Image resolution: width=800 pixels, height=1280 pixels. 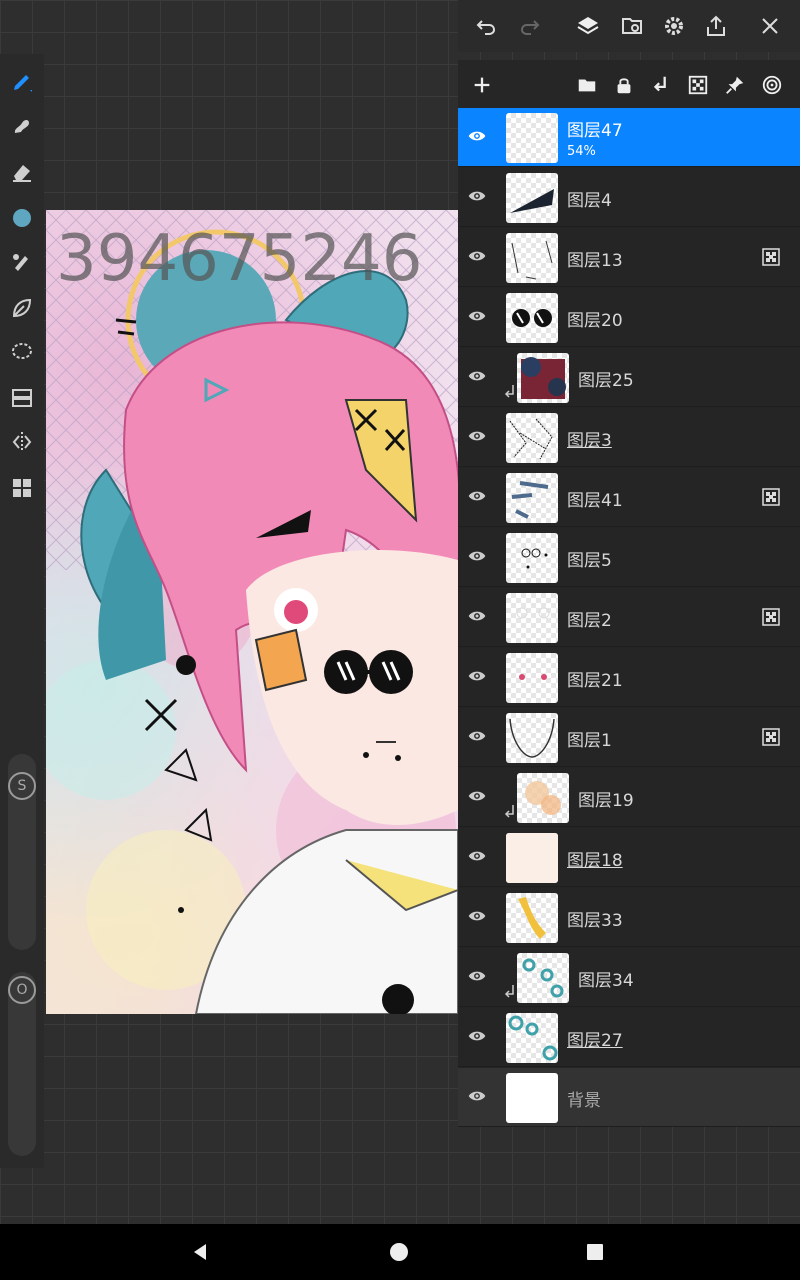 What do you see at coordinates (589, 621) in the screenshot?
I see `layer-name: 图层2` at bounding box center [589, 621].